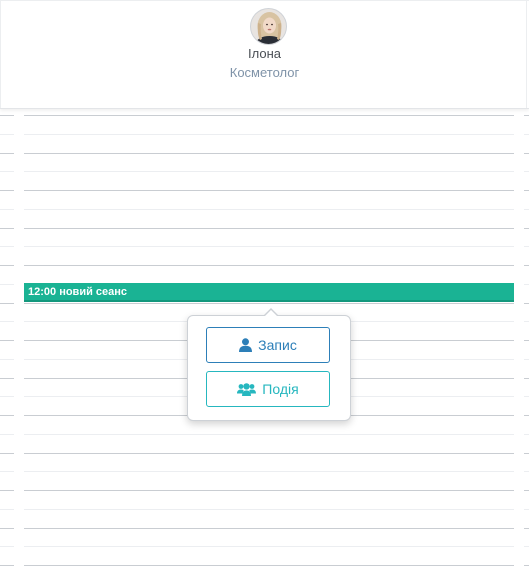 The width and height of the screenshot is (529, 573). I want to click on staff-name: Ілона, so click(264, 53).